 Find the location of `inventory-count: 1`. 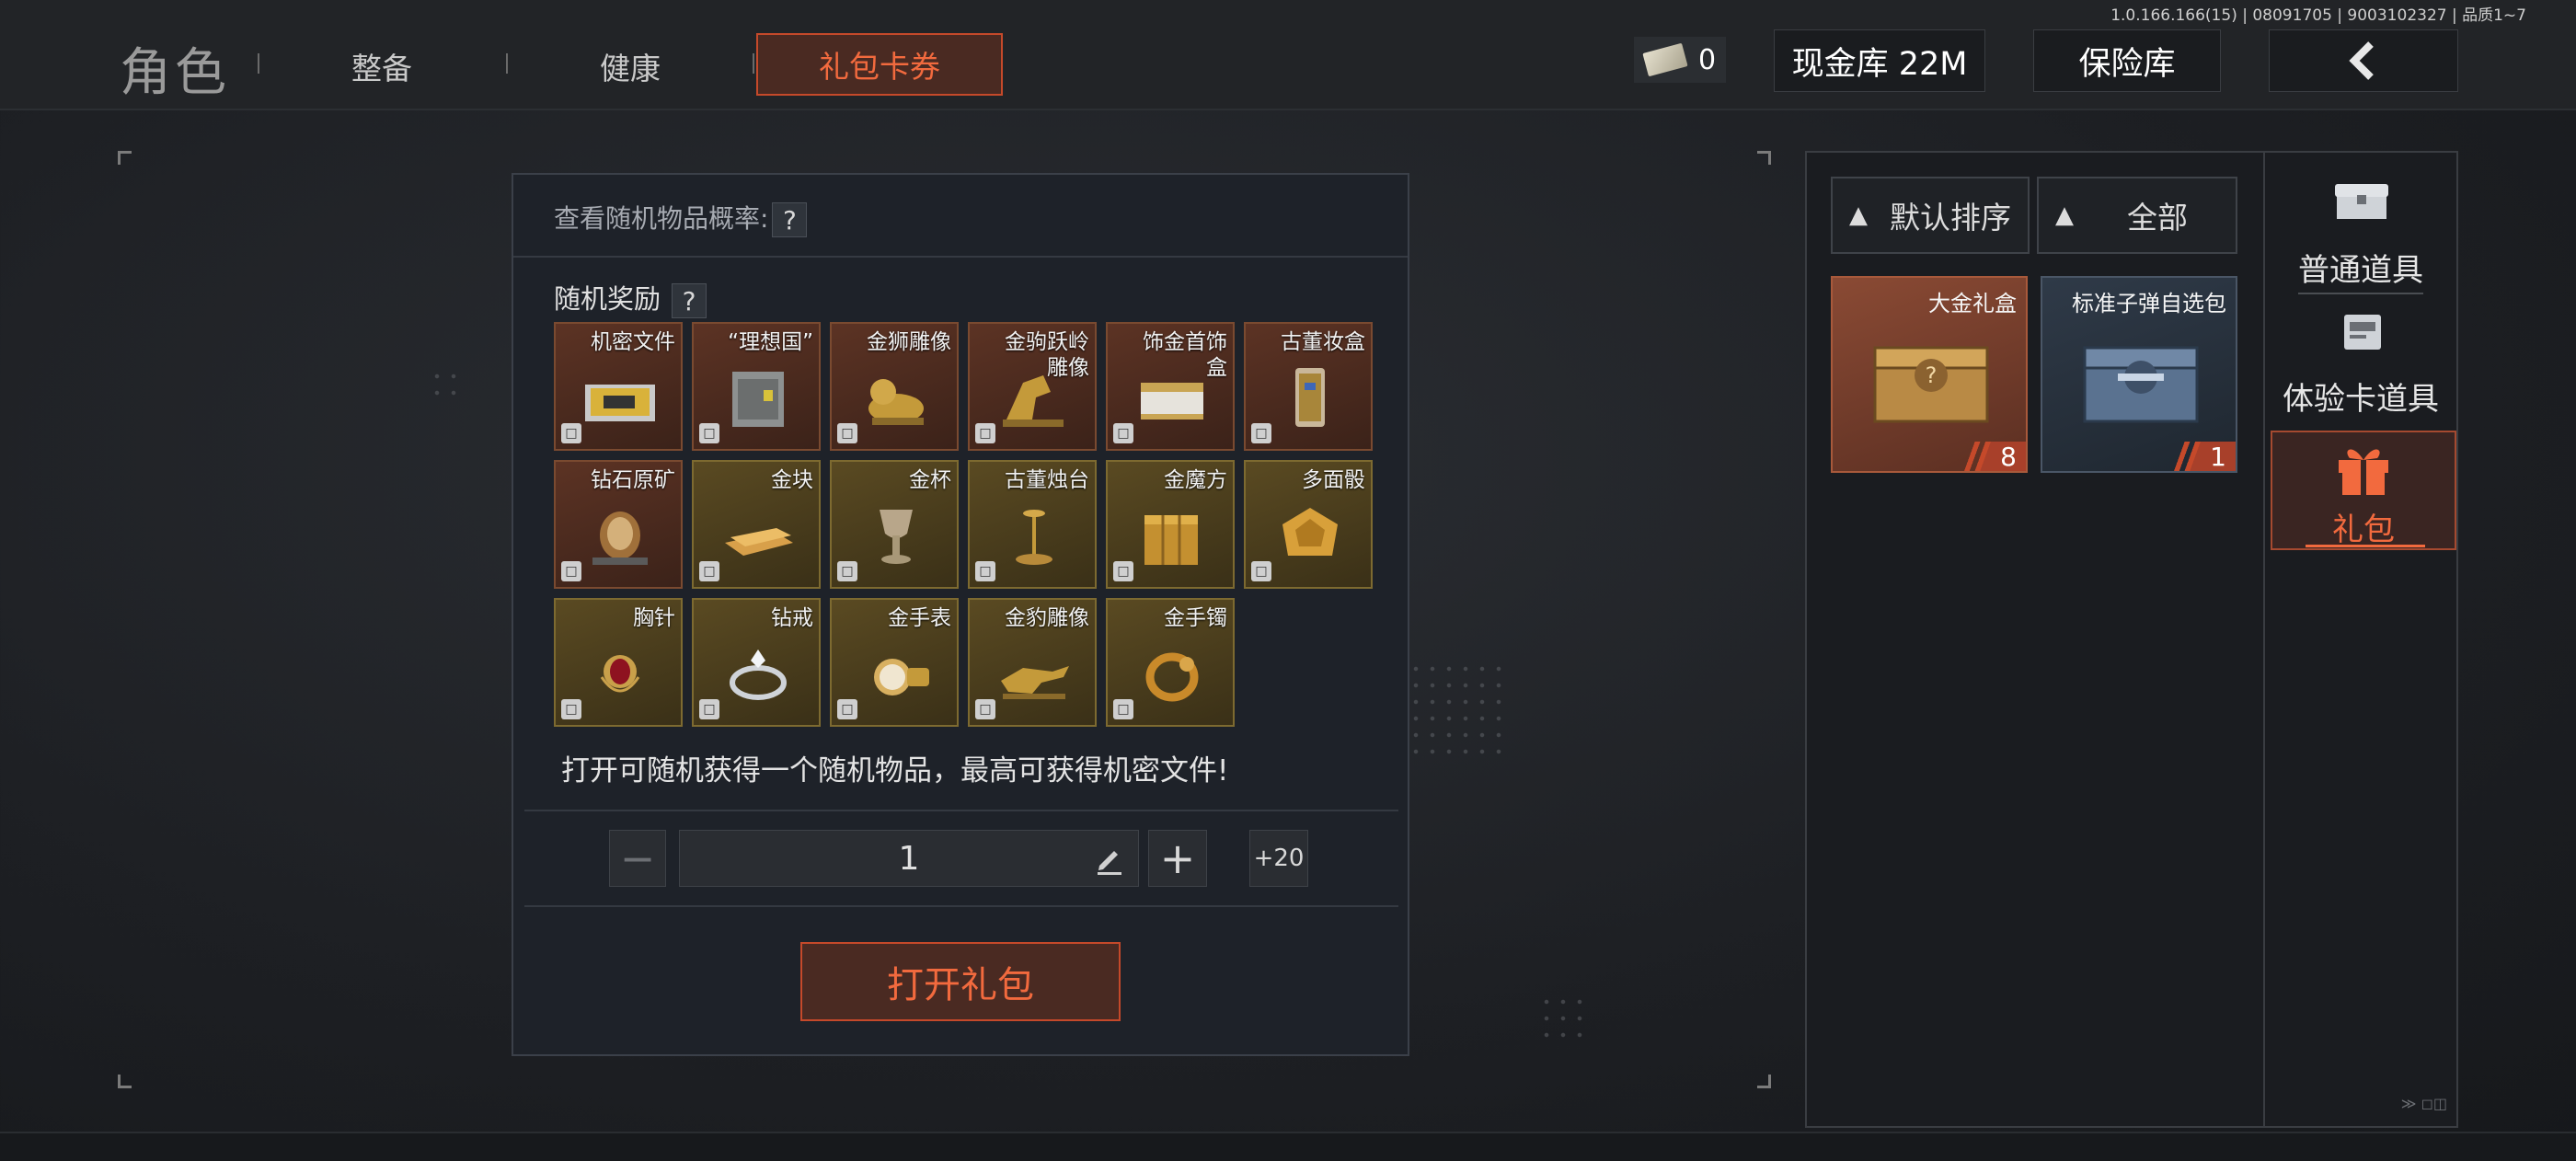

inventory-count: 1 is located at coordinates (2197, 457).